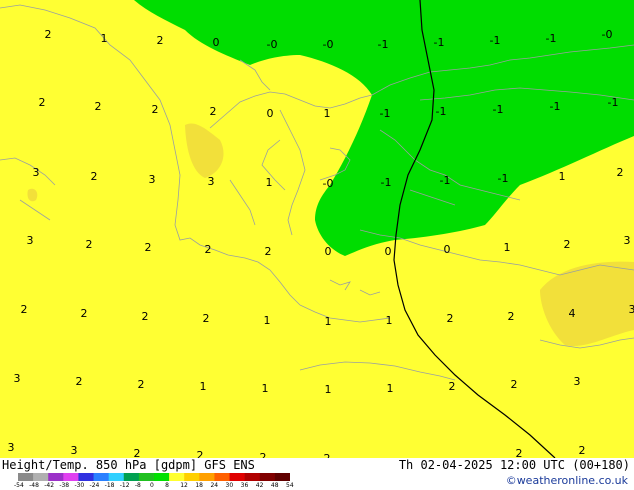  What do you see at coordinates (572, 313) in the screenshot?
I see `value-label: 4` at bounding box center [572, 313].